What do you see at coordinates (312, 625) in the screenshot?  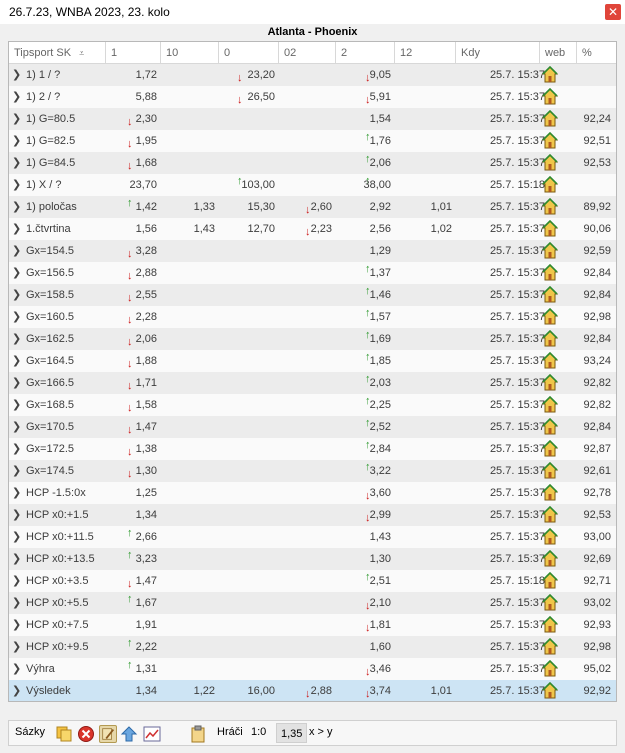 I see `table-row: ❯ HCP x0:+7.5 1,91 ↓ 1,81 25.7. 15:37 92,93` at bounding box center [312, 625].